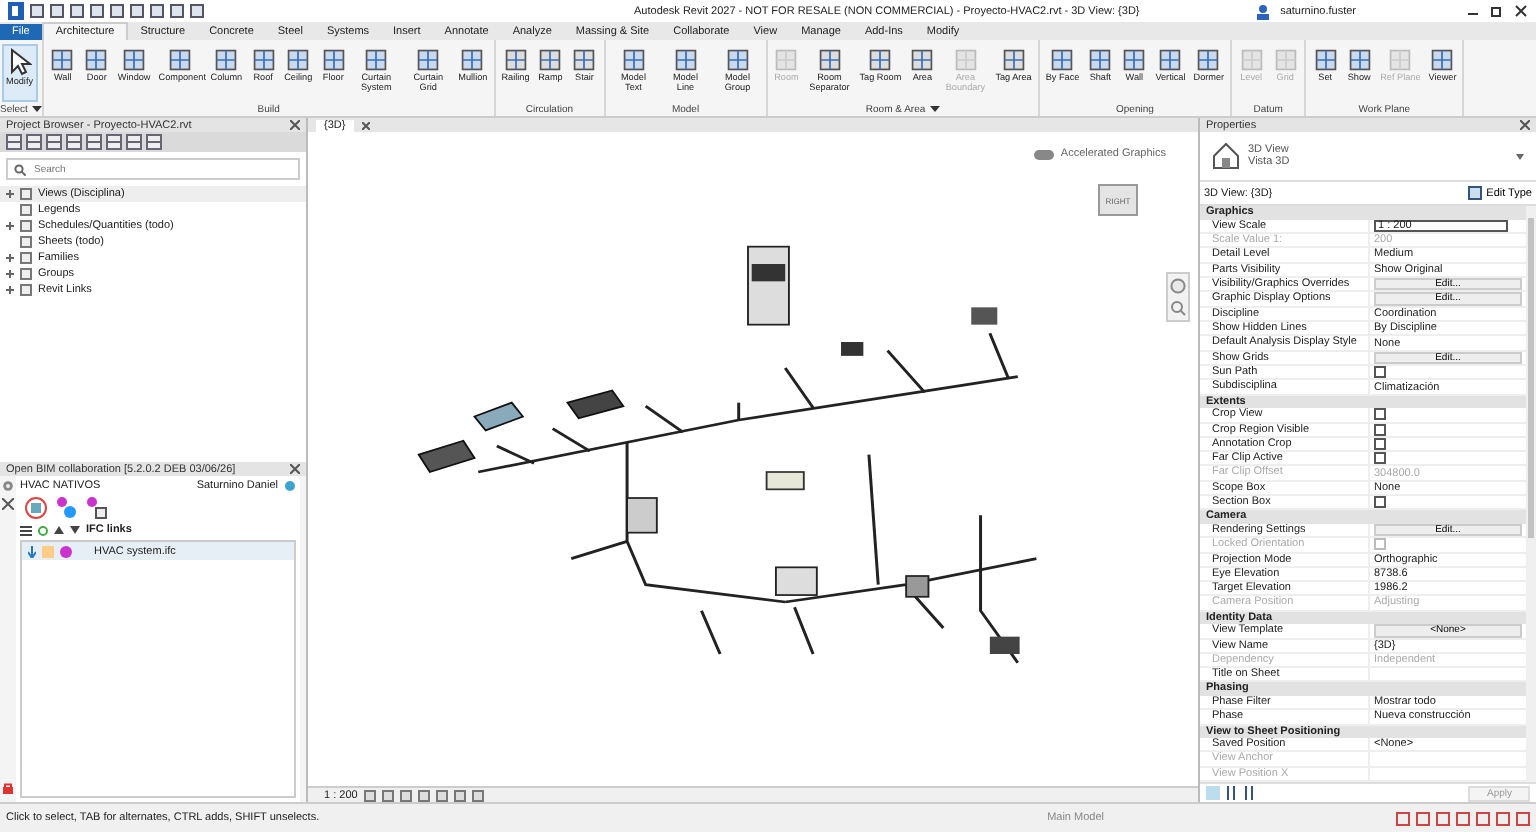 The image size is (1536, 832). Describe the element at coordinates (1497, 11) in the screenshot. I see `restore-icon` at that location.